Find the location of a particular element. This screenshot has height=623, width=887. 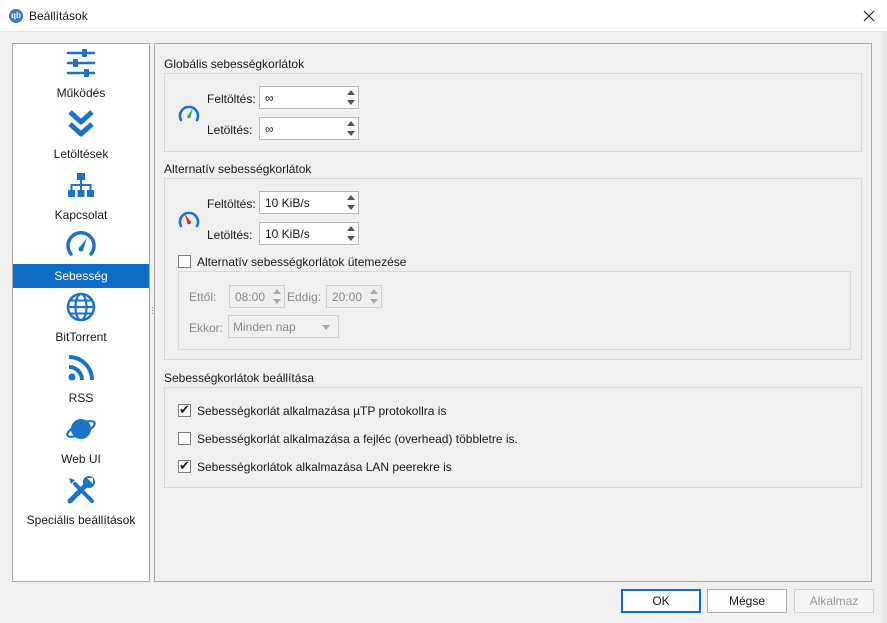

to-label: Eddig: is located at coordinates (304, 297).